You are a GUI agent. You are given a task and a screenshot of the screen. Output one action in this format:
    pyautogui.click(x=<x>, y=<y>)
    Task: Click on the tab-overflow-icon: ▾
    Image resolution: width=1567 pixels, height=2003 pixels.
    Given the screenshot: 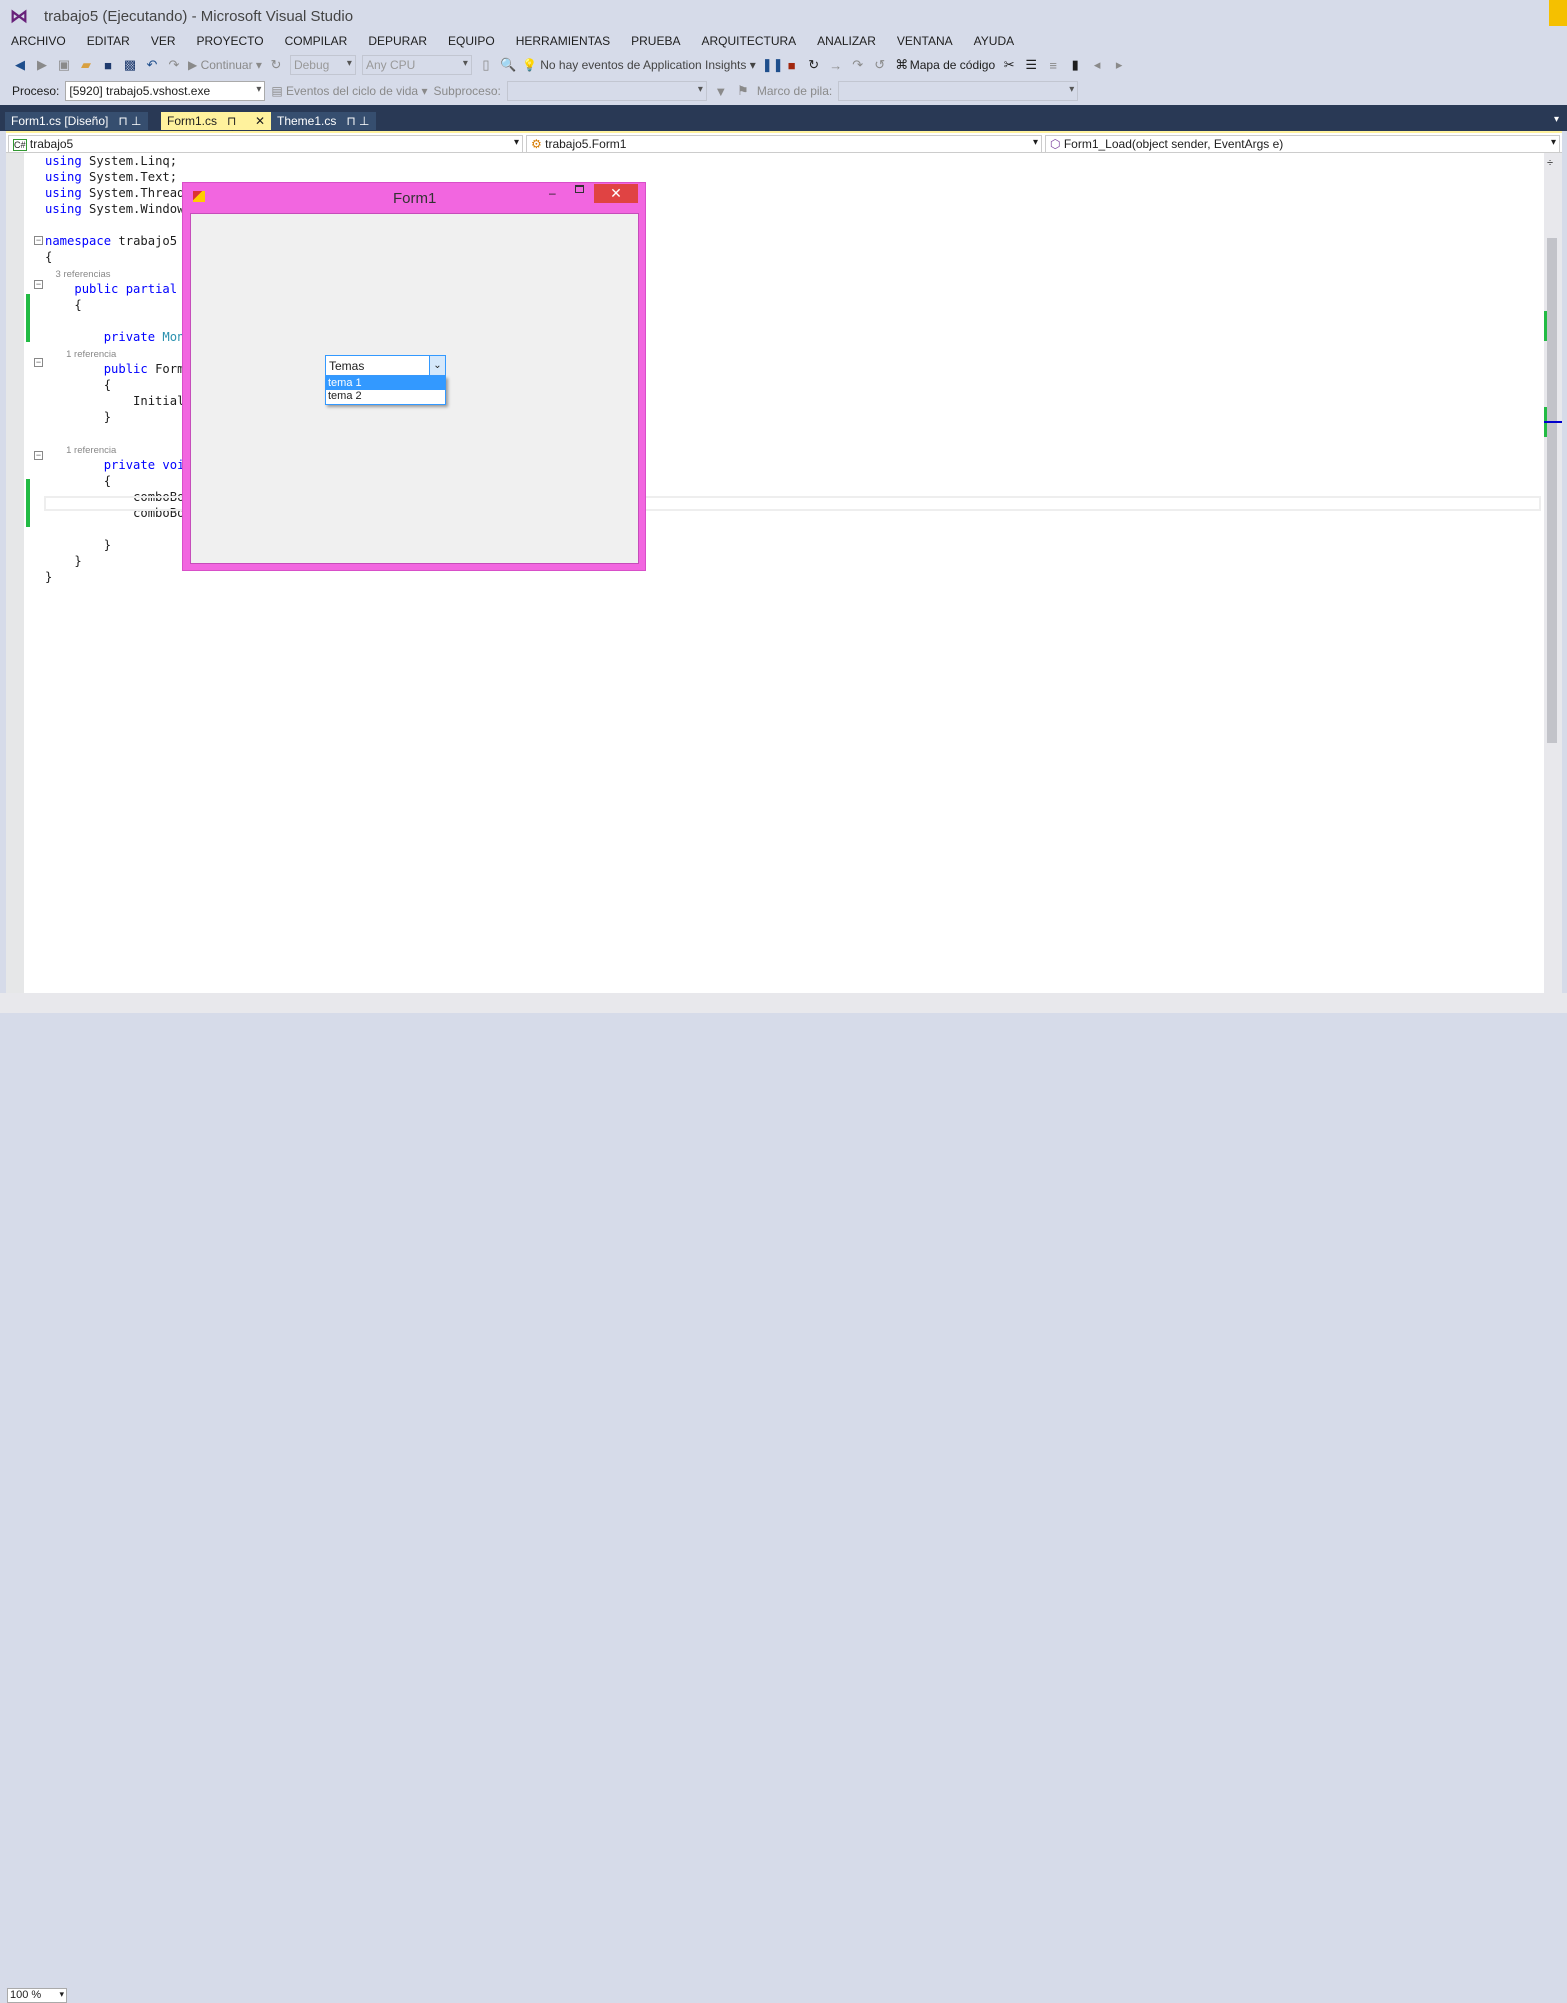 What is the action you would take?
    pyautogui.click(x=1556, y=119)
    